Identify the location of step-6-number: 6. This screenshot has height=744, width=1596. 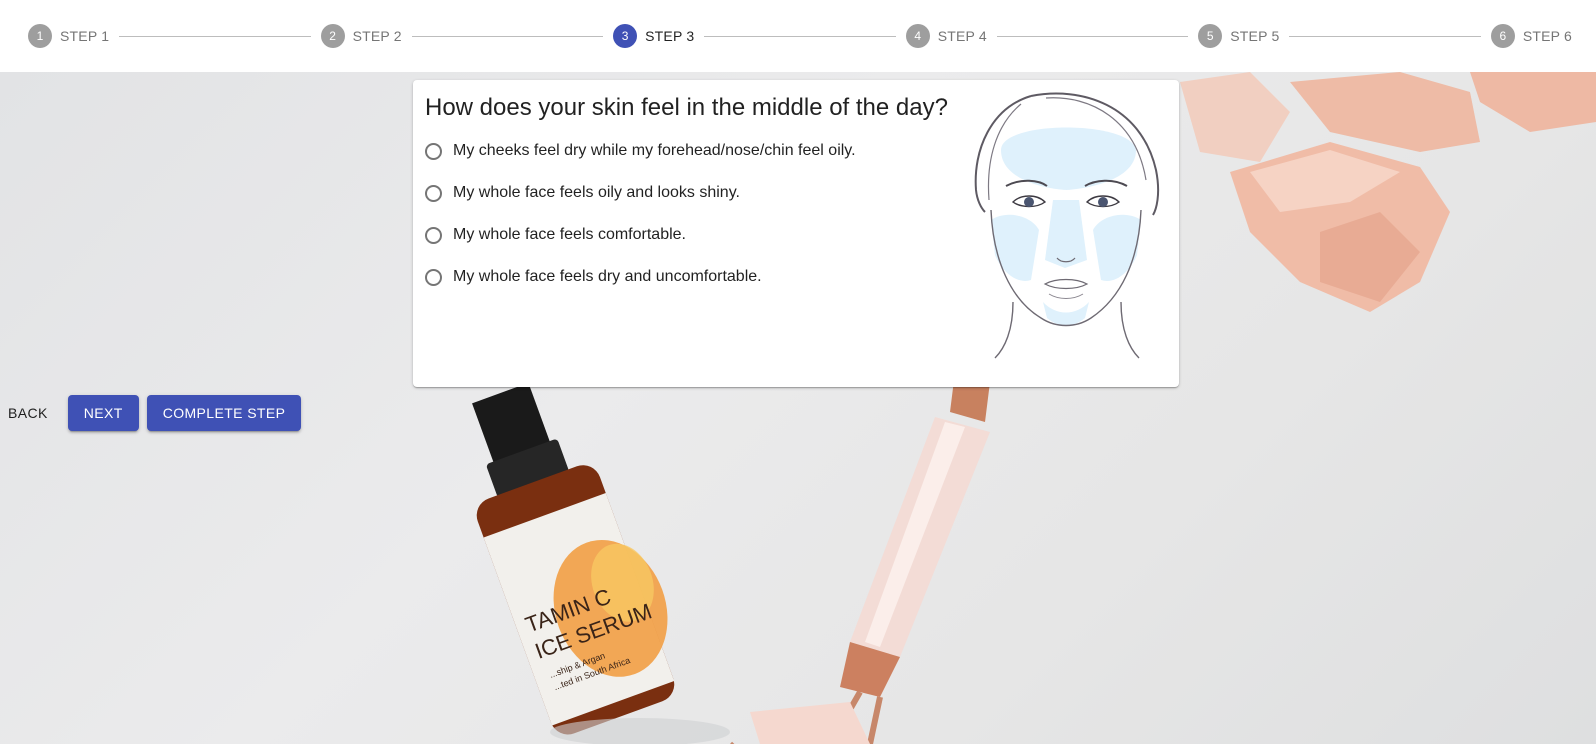
(1502, 36).